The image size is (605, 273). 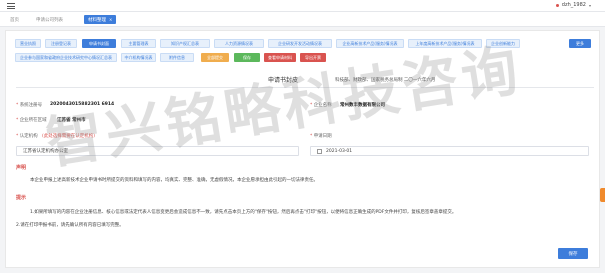 What do you see at coordinates (589, 5) in the screenshot?
I see `chevron-down-icon: ▾` at bounding box center [589, 5].